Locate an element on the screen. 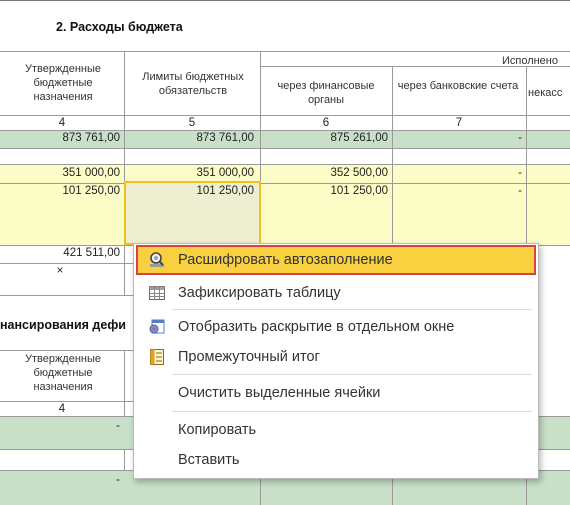 The width and height of the screenshot is (570, 505). header-top-line is located at coordinates (285, 51).